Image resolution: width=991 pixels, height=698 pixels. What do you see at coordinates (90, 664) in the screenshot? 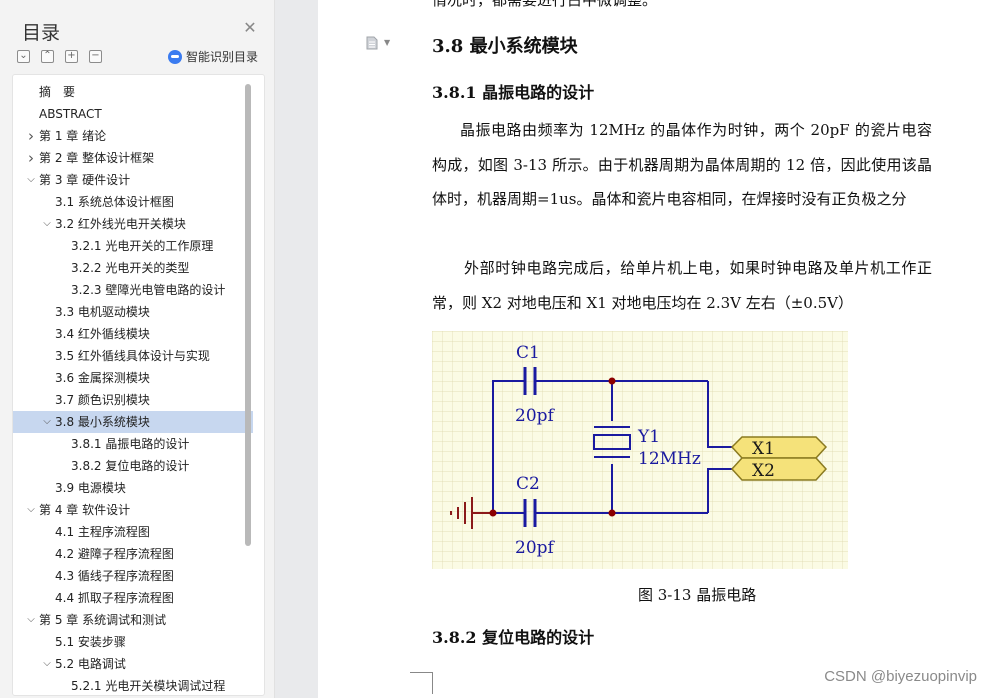
I see `toc-item-label: 5.2 电路调试` at bounding box center [90, 664].